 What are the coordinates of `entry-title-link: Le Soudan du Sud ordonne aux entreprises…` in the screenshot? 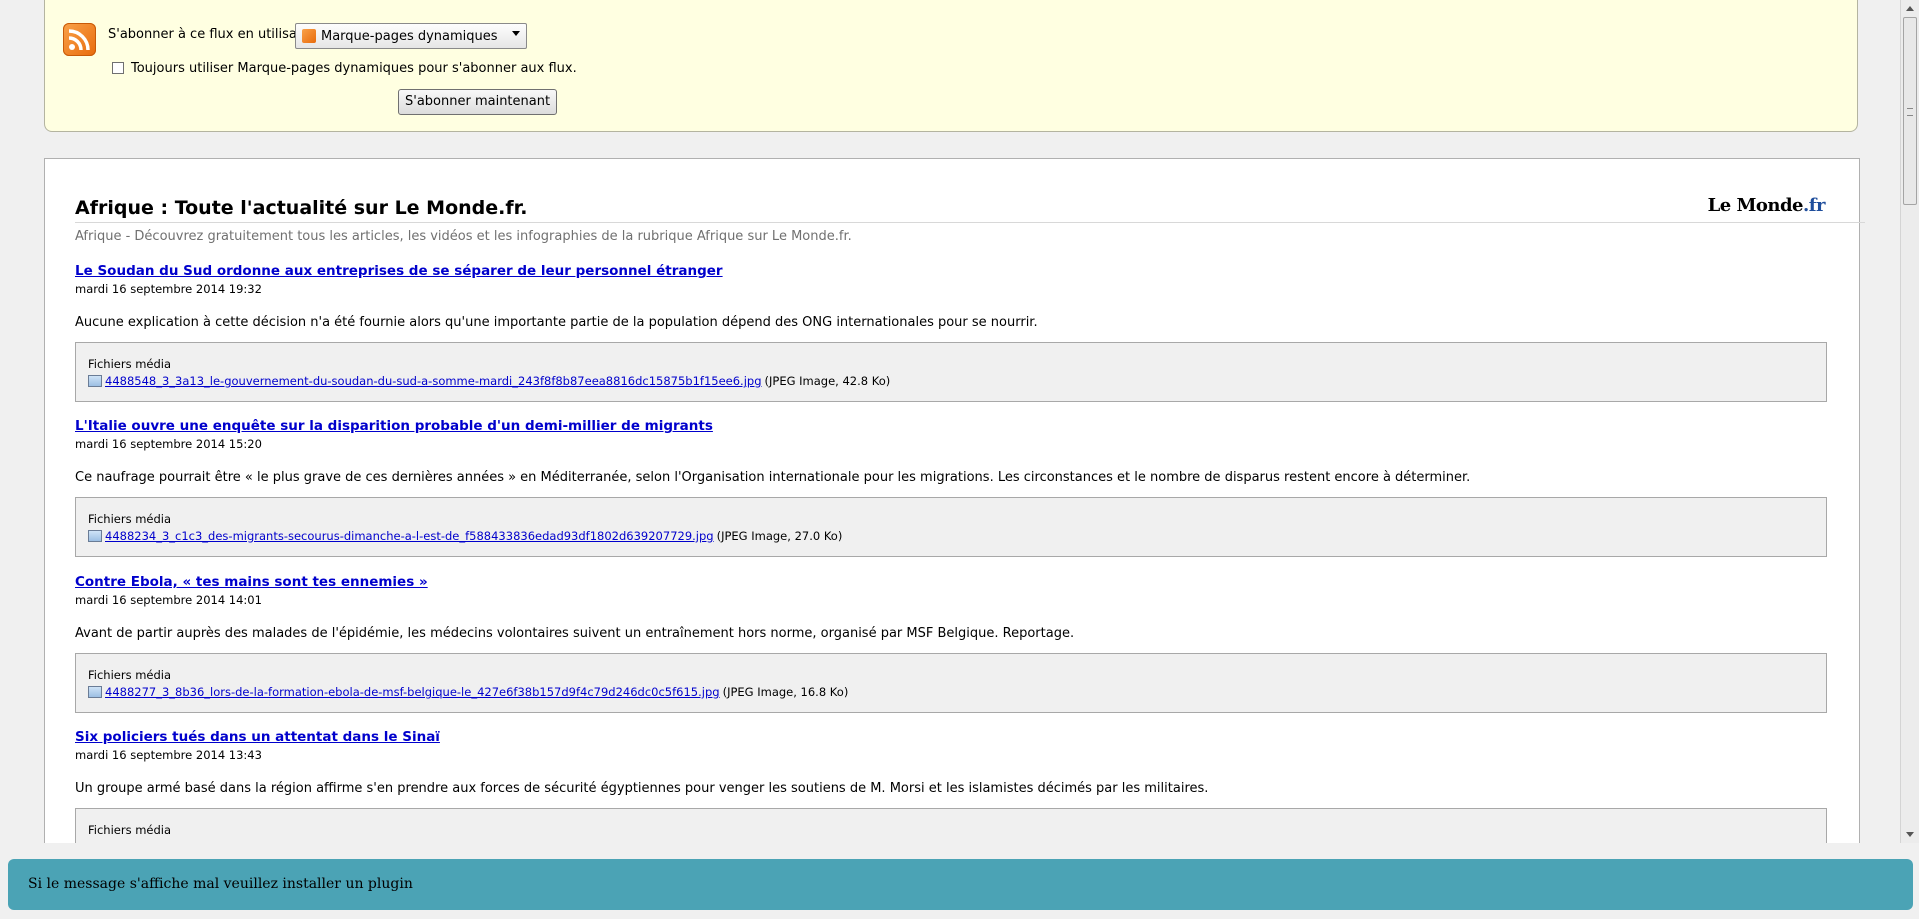 It's located at (970, 271).